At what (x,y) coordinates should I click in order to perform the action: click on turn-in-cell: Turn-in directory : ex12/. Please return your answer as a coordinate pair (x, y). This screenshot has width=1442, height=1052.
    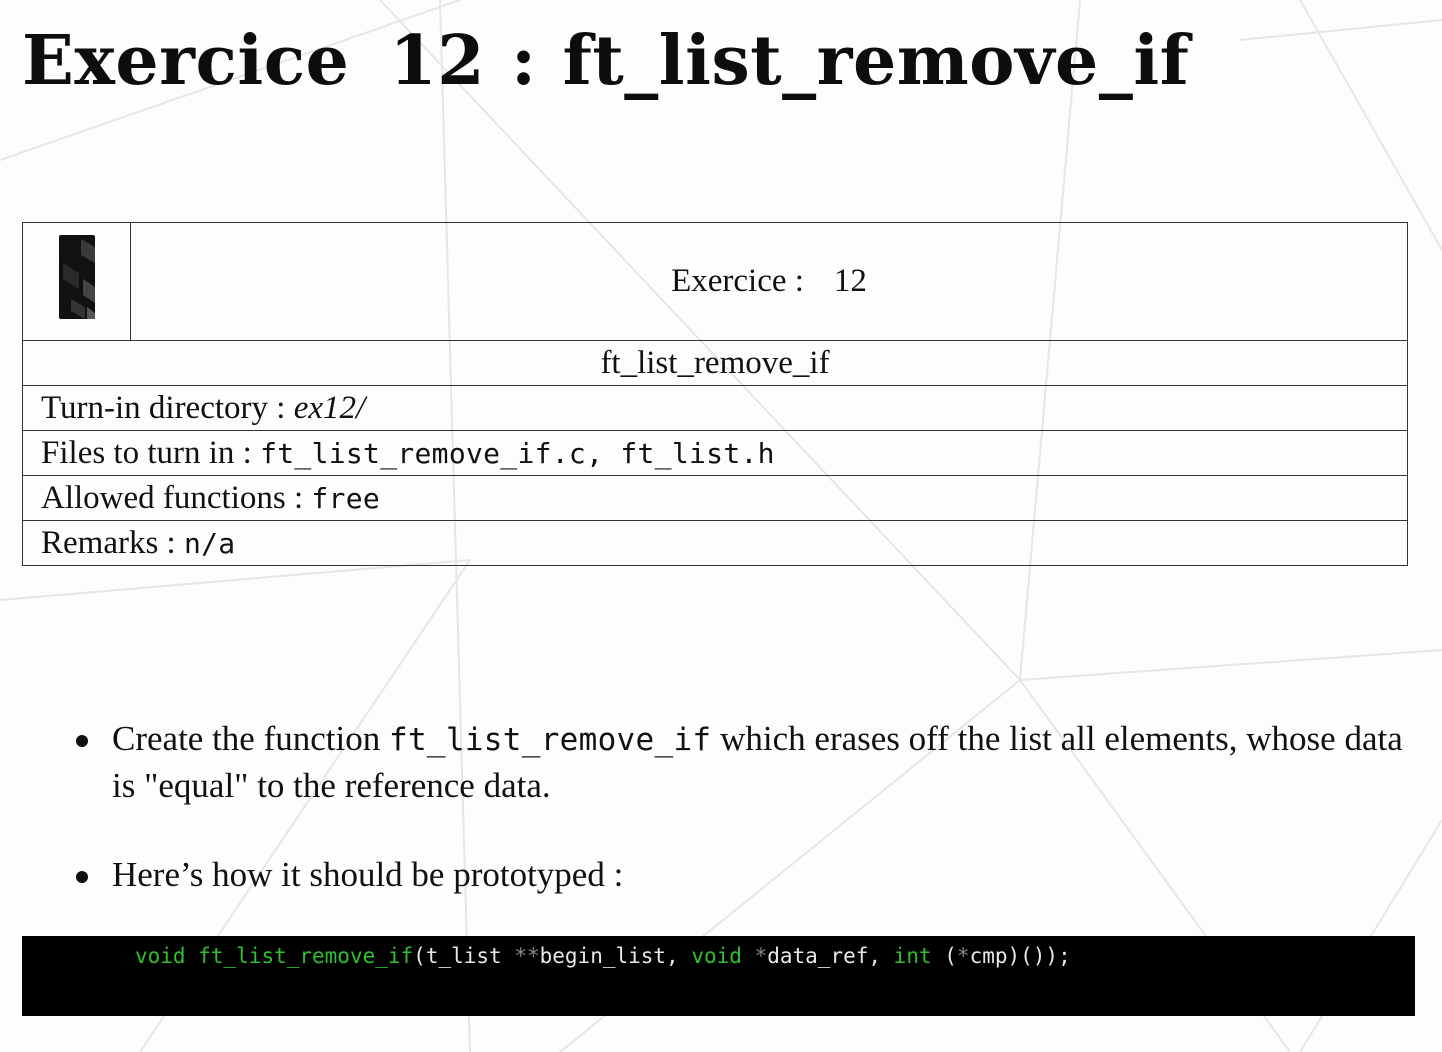
    Looking at the image, I should click on (715, 408).